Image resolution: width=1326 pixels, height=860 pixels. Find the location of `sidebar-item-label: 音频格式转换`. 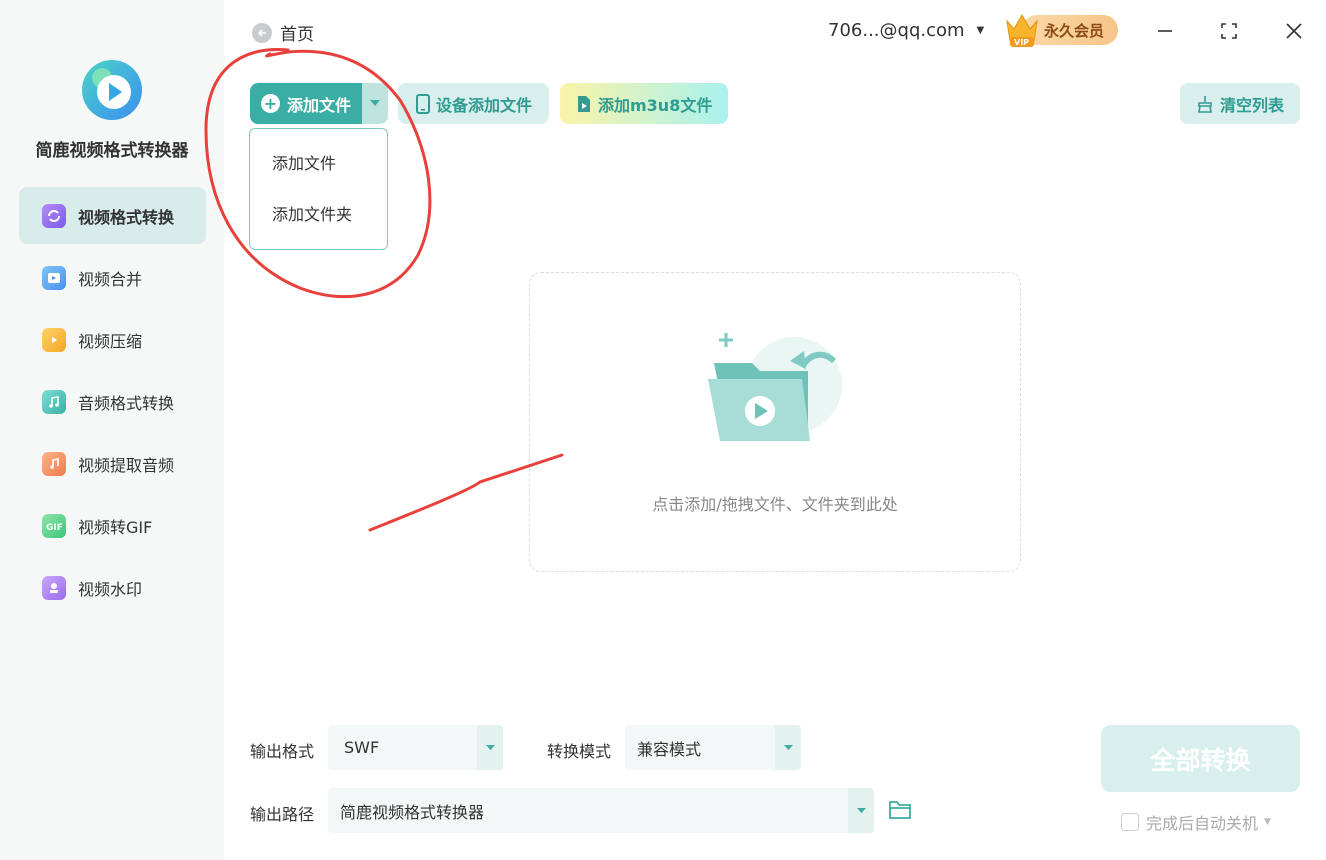

sidebar-item-label: 音频格式转换 is located at coordinates (126, 403).